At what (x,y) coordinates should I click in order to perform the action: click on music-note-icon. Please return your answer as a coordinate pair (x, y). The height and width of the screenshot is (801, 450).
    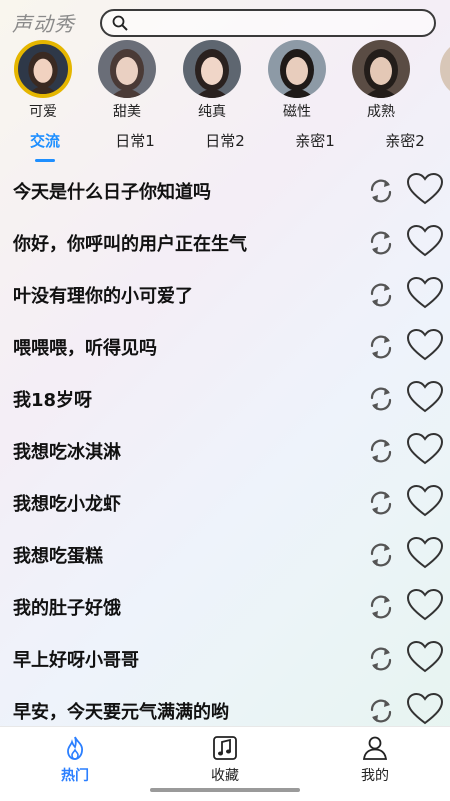
    Looking at the image, I should click on (225, 748).